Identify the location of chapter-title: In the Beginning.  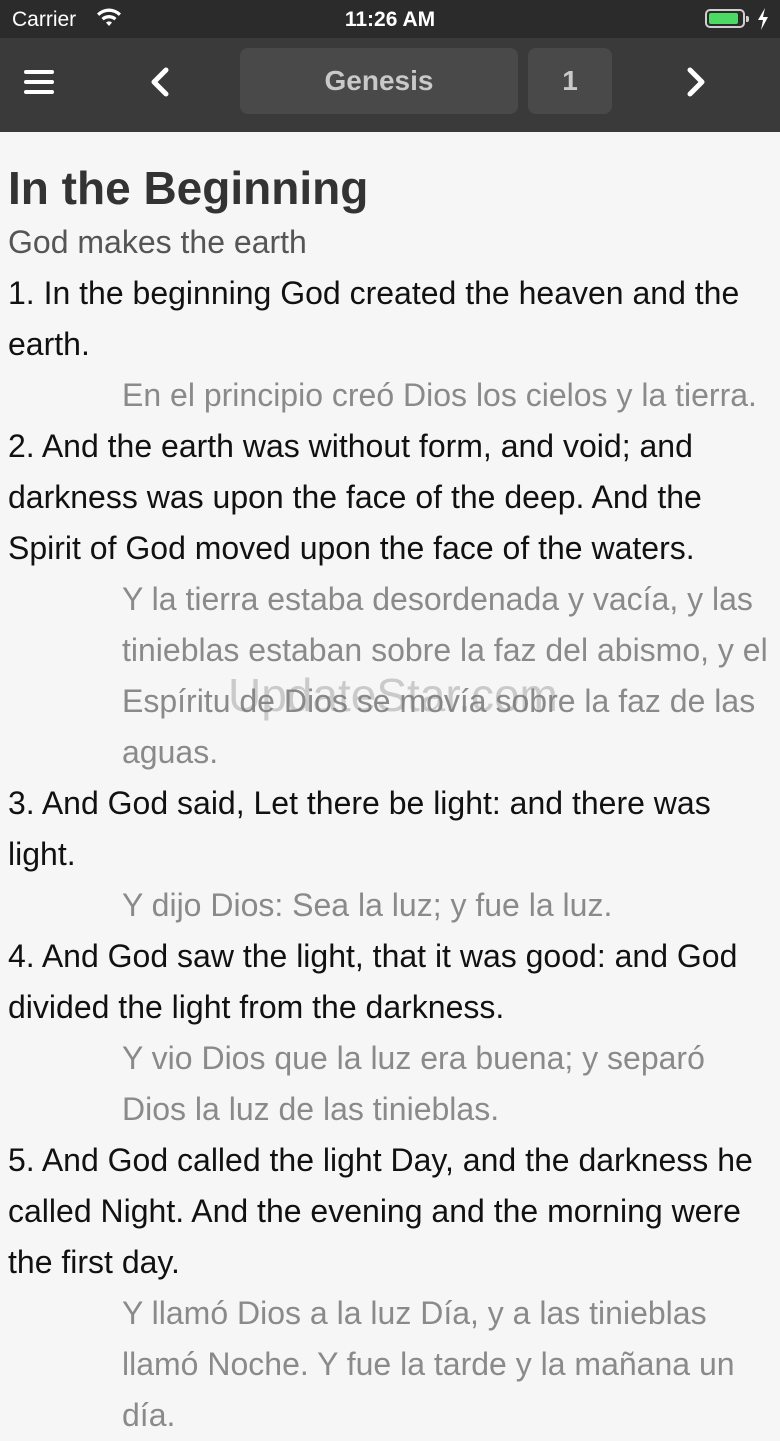
(188, 188).